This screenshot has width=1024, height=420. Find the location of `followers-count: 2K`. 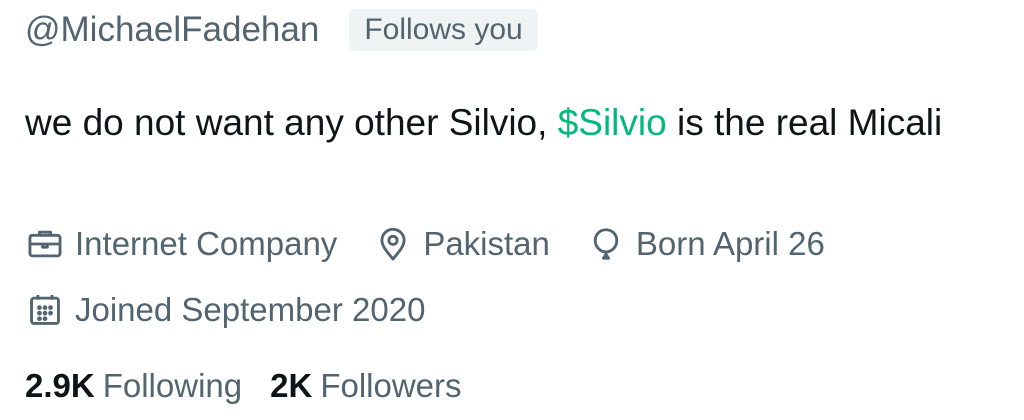

followers-count: 2K is located at coordinates (291, 385).